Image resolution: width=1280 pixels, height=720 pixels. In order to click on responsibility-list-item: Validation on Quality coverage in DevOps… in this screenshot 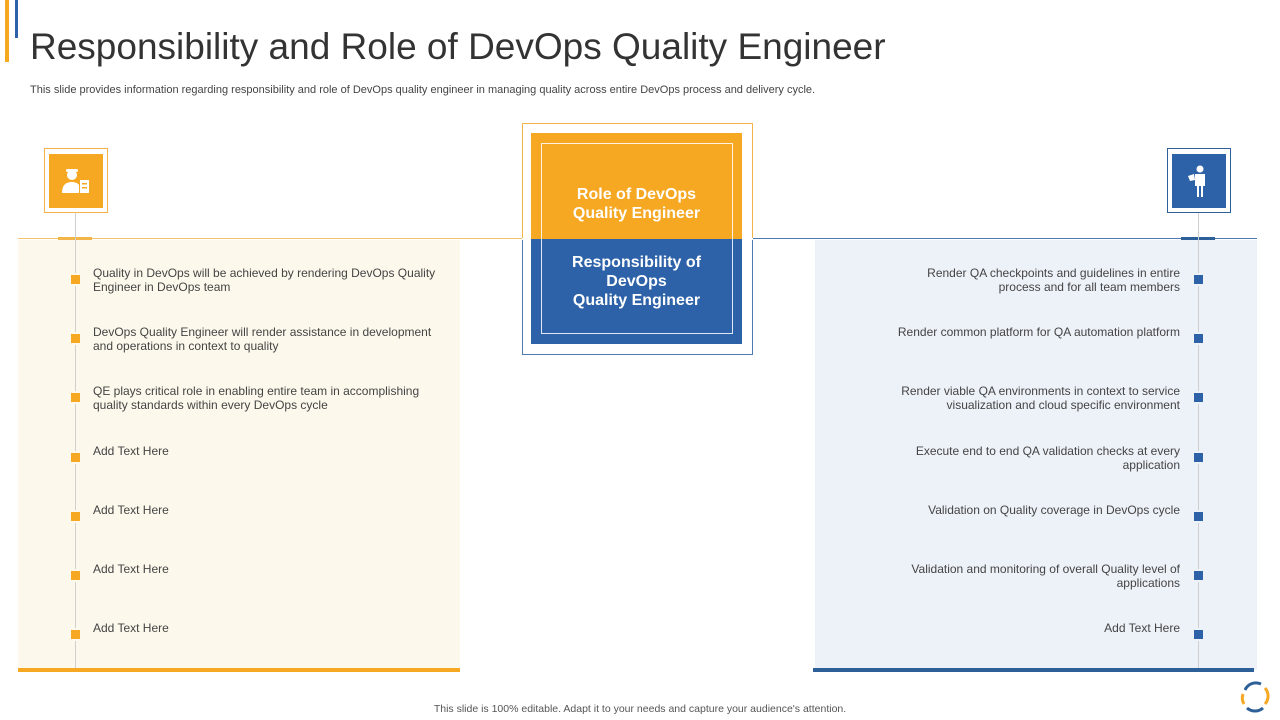, I will do `click(1054, 510)`.